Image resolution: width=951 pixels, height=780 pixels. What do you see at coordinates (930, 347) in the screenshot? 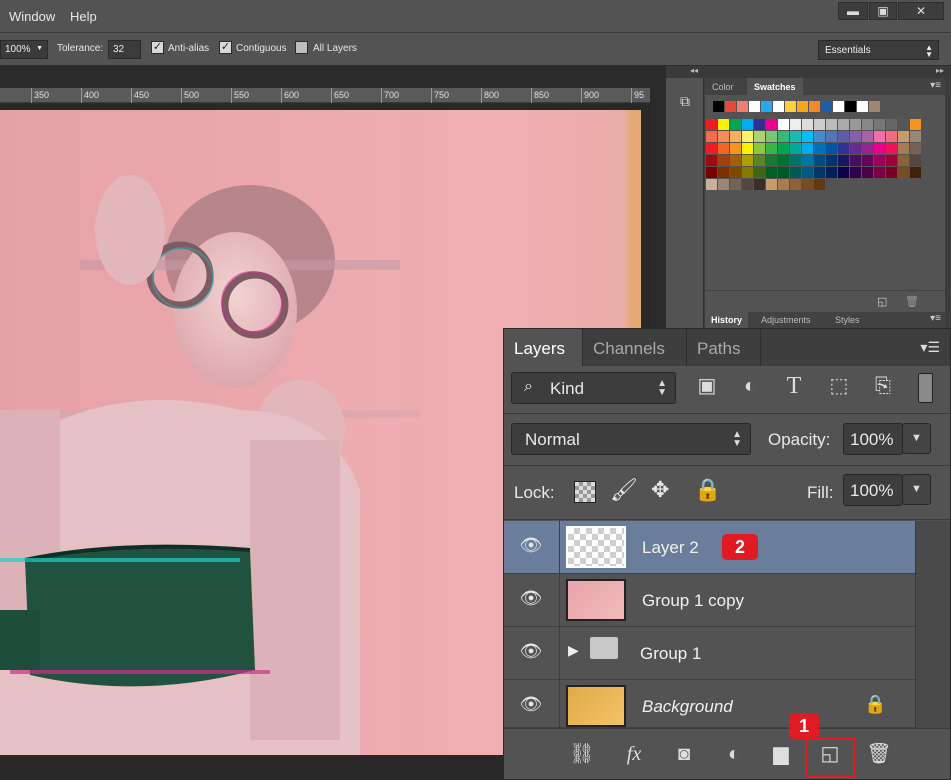
I see `panel-menu-icon: ▾☰` at bounding box center [930, 347].